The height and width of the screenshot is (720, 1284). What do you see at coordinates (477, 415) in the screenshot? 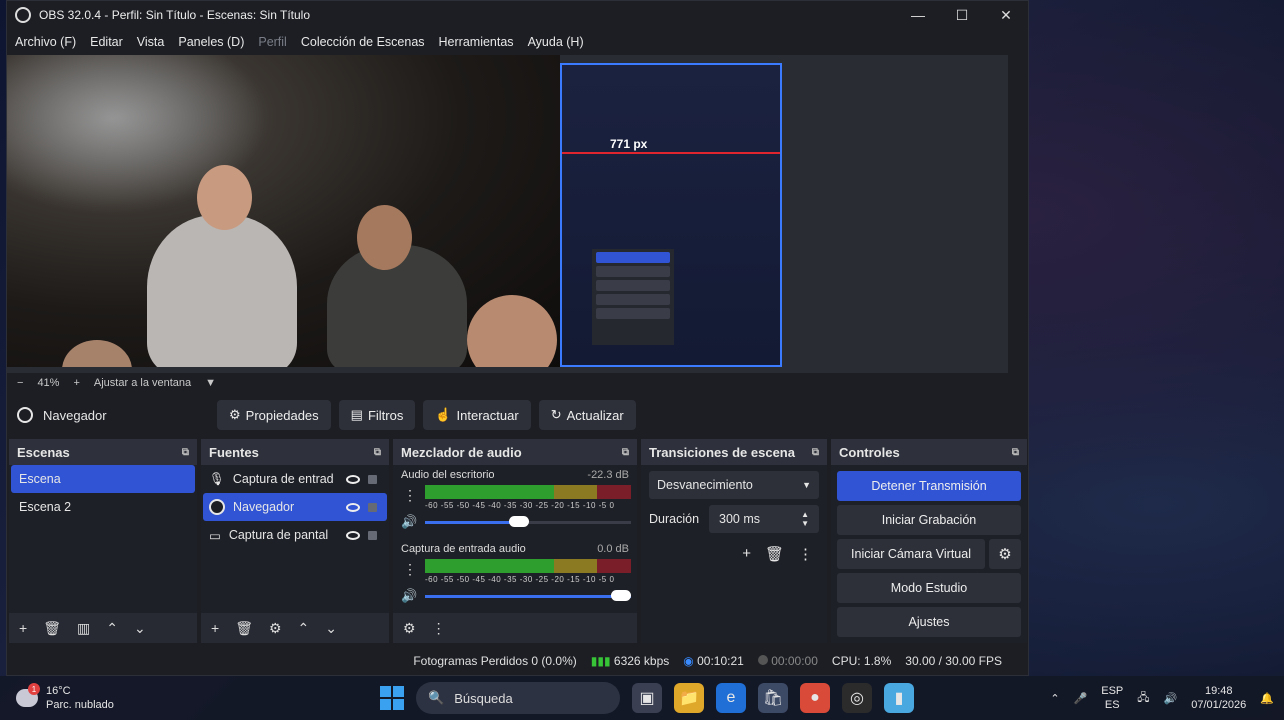
I see `interact-button: ☝ Interactuar` at bounding box center [477, 415].